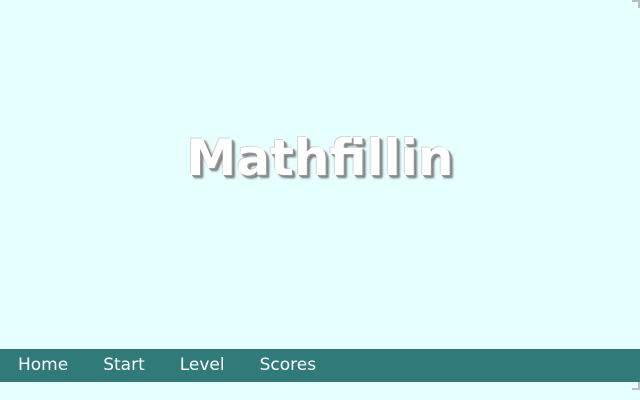 Image resolution: width=640 pixels, height=400 pixels. I want to click on resize-corner-top-icon, so click(636, 4).